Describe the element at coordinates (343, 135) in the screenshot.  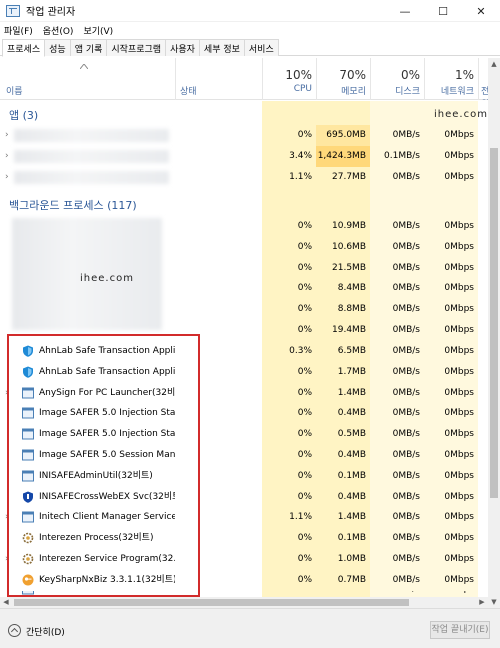
I see `memory-cell: 695.0MB` at that location.